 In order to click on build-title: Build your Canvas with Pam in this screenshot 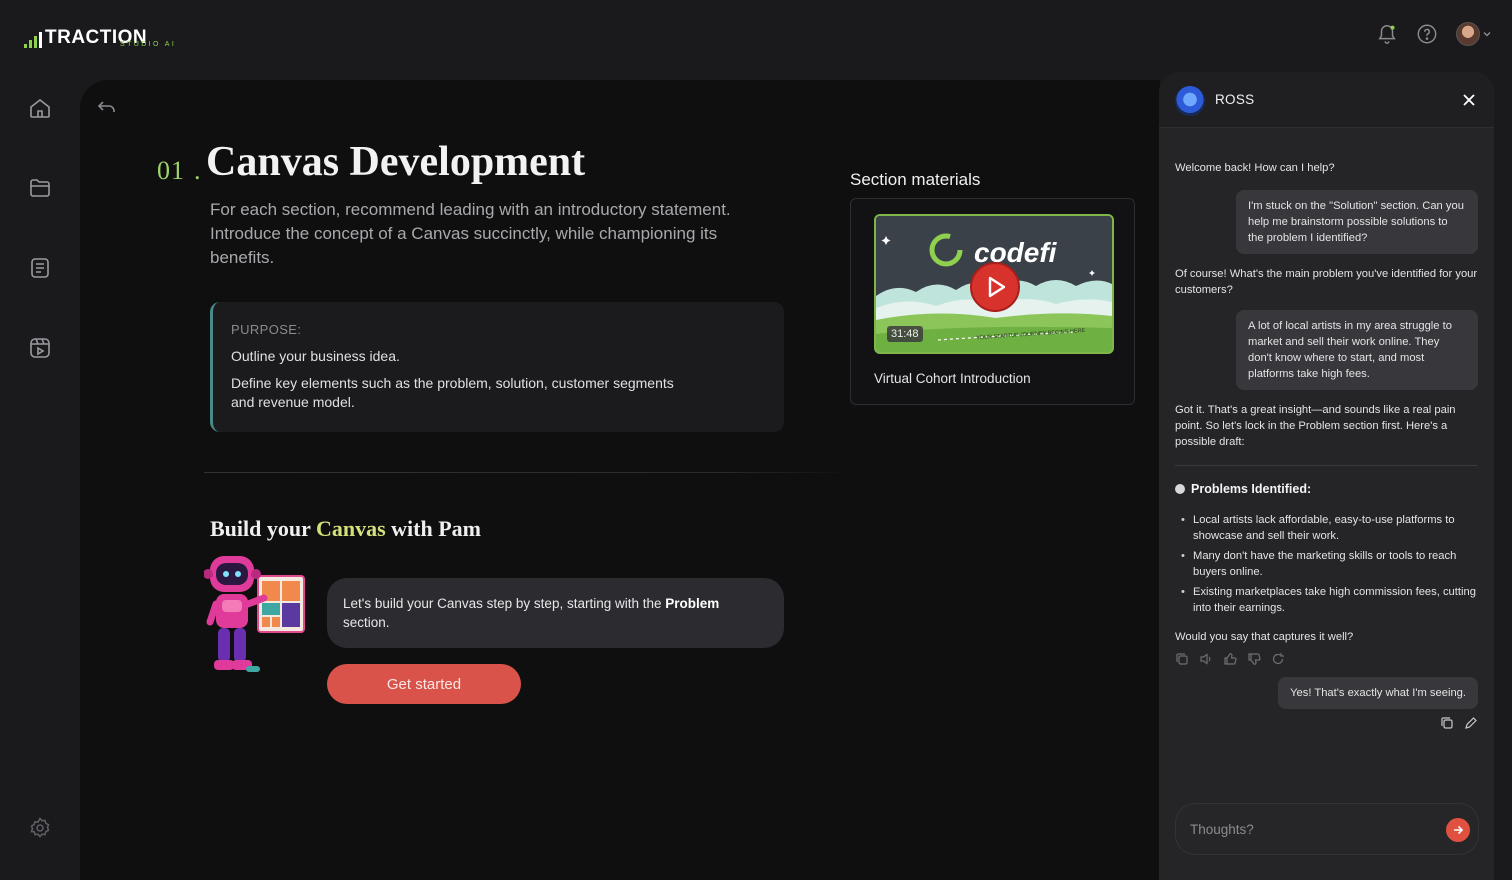, I will do `click(345, 528)`.